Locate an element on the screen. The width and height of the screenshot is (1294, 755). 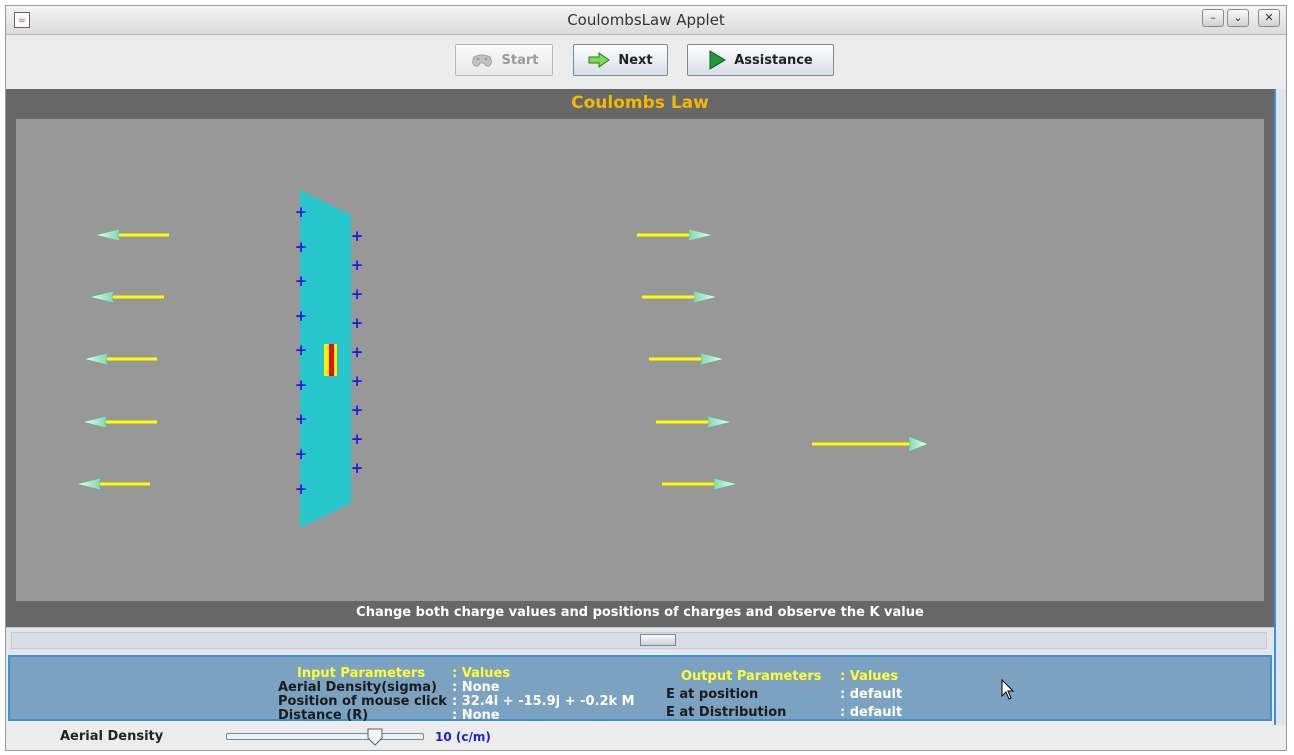
aerial-density-label: Aerial Density is located at coordinates (112, 736).